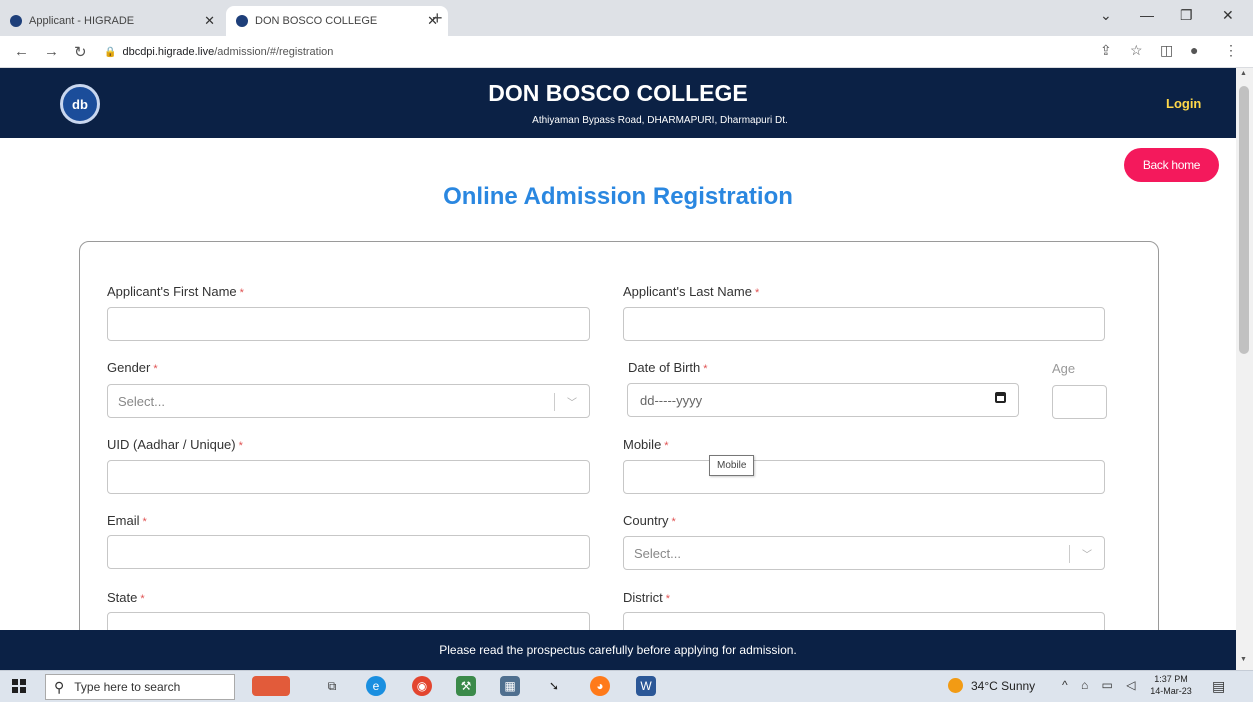 The height and width of the screenshot is (702, 1253). I want to click on email-label: Email *, so click(127, 520).